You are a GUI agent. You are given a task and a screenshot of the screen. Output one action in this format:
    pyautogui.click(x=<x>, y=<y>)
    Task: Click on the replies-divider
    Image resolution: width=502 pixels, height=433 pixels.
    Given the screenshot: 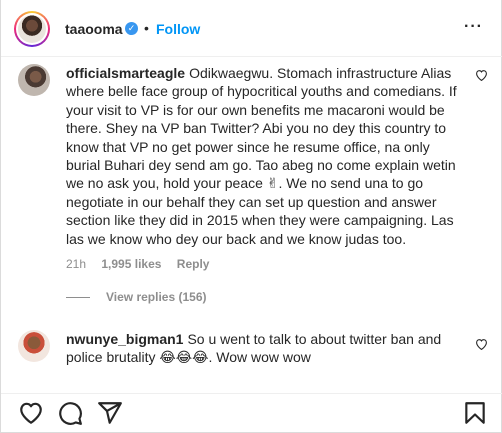 What is the action you would take?
    pyautogui.click(x=78, y=298)
    